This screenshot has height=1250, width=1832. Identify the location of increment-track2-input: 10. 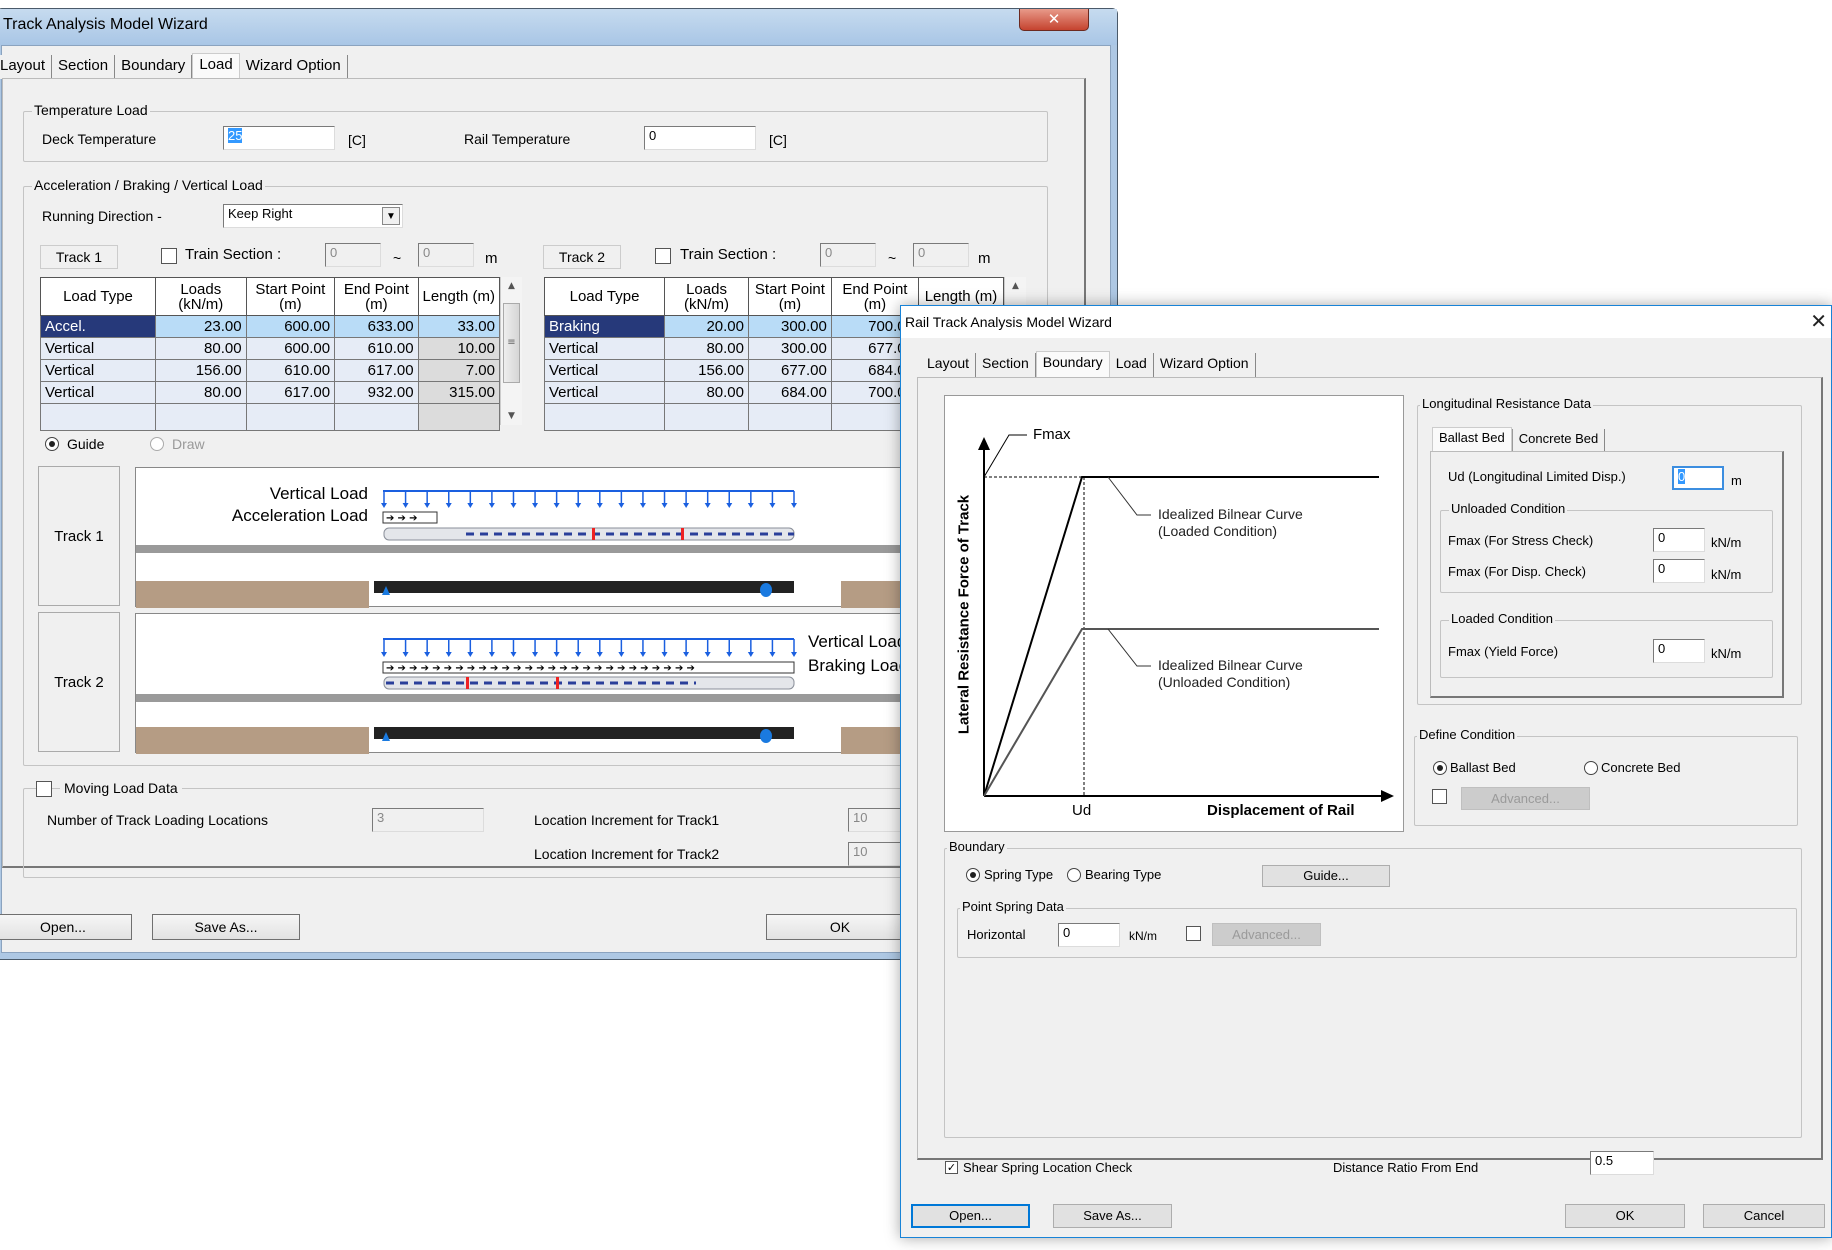
(878, 854).